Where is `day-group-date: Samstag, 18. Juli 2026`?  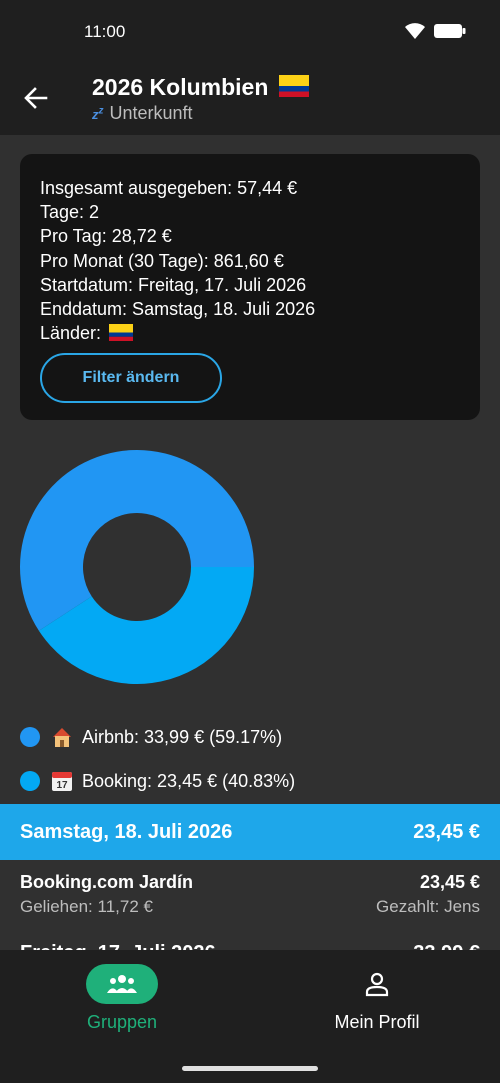 day-group-date: Samstag, 18. Juli 2026 is located at coordinates (126, 831).